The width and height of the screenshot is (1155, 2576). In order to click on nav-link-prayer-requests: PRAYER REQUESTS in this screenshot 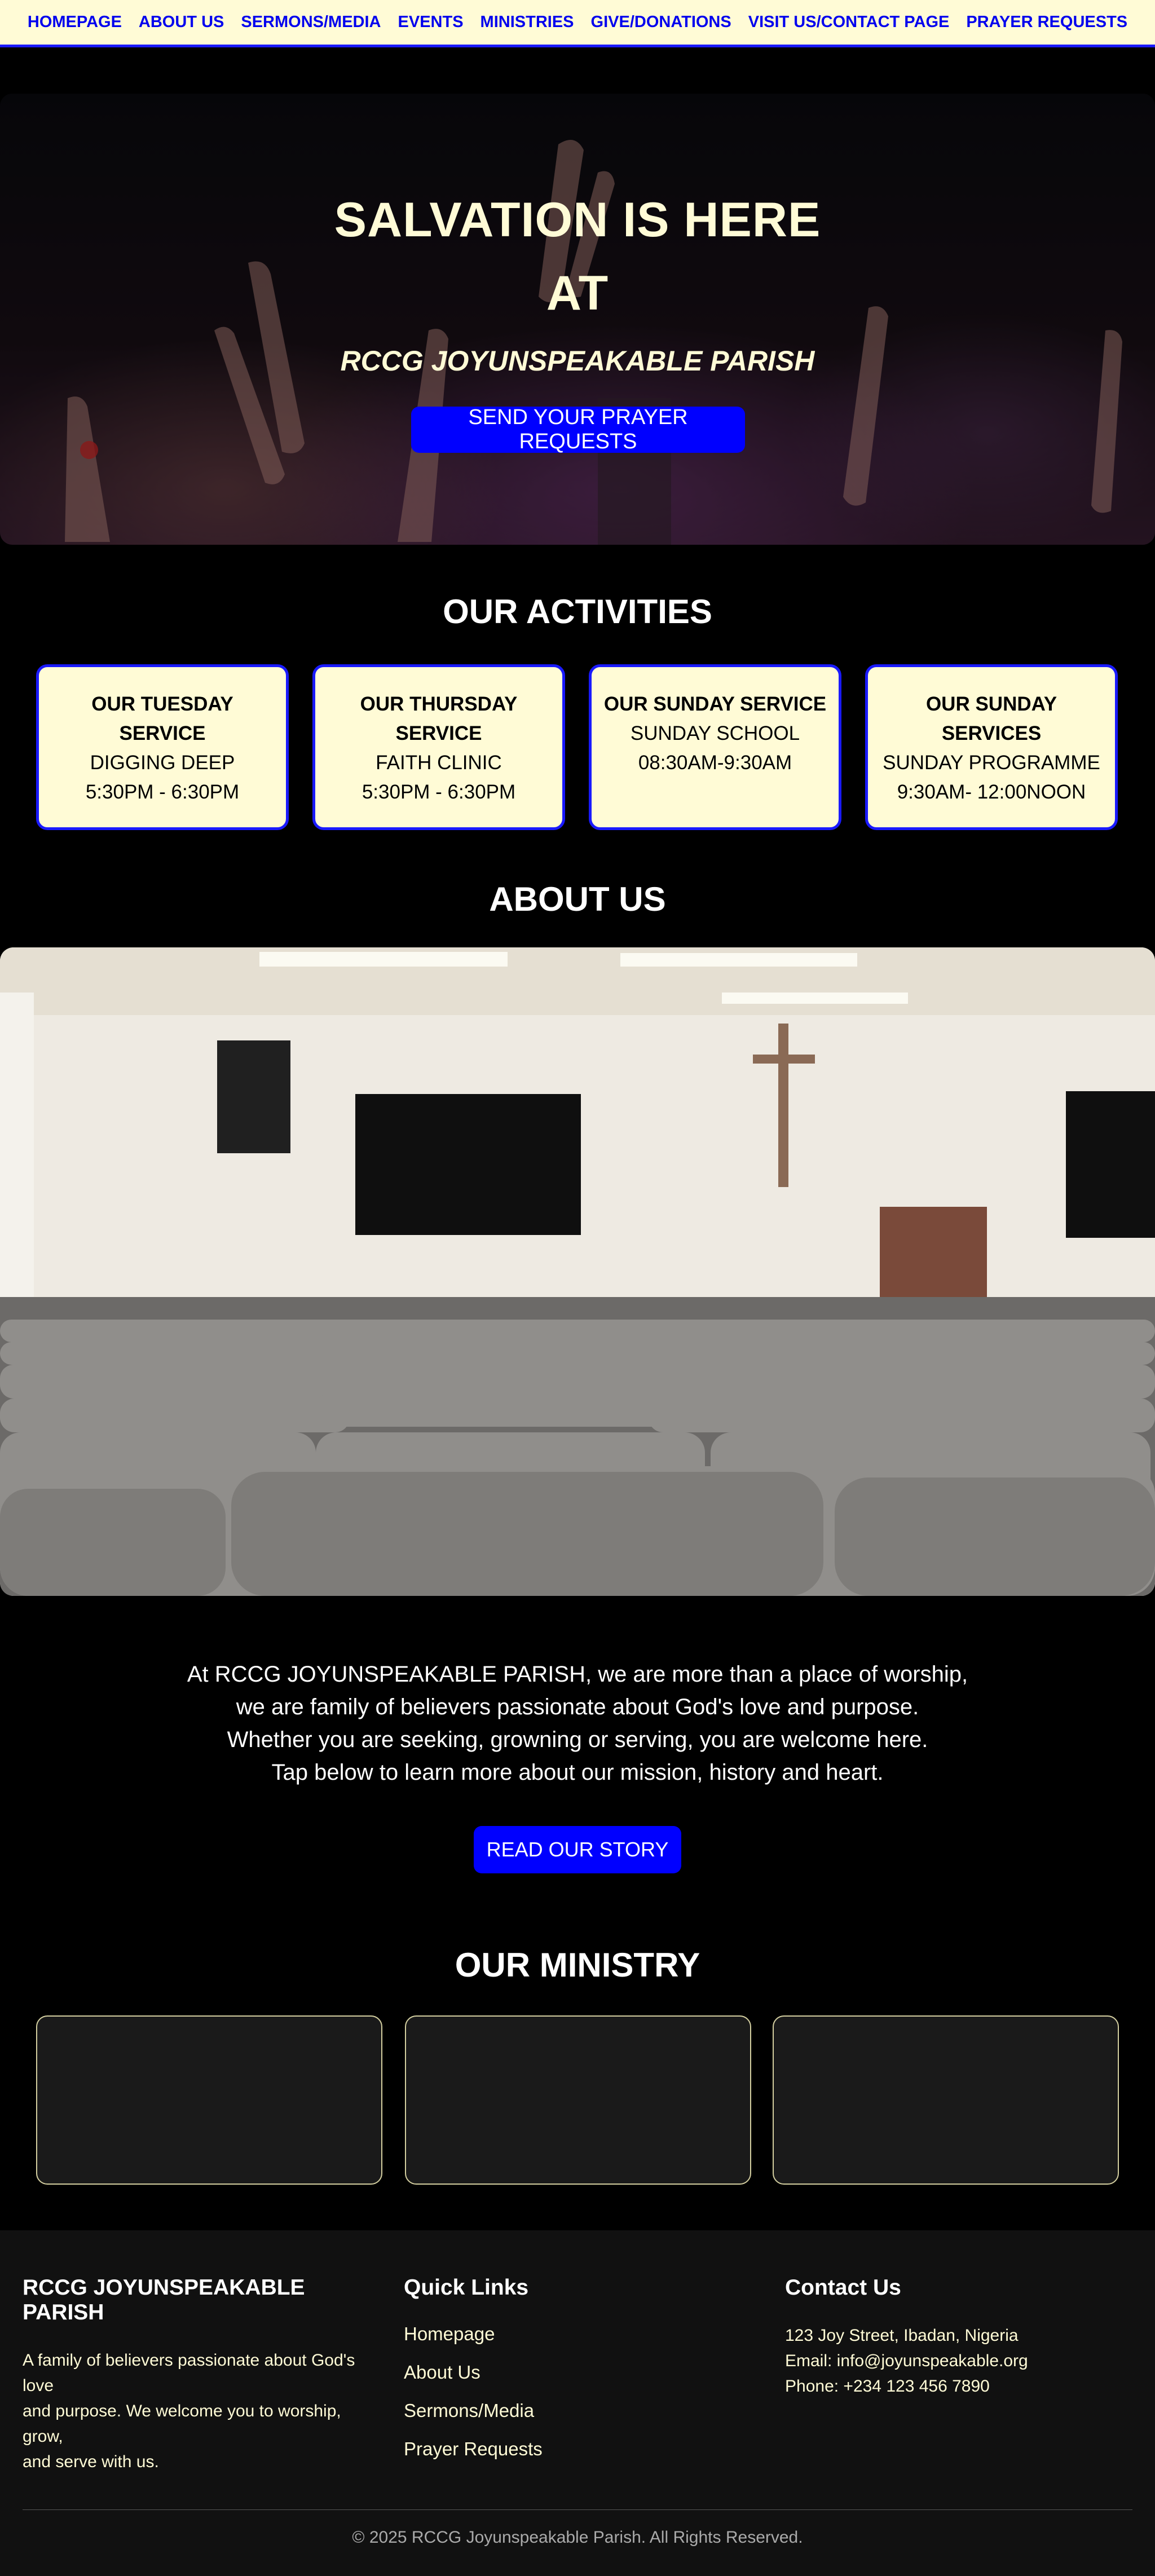, I will do `click(1047, 22)`.